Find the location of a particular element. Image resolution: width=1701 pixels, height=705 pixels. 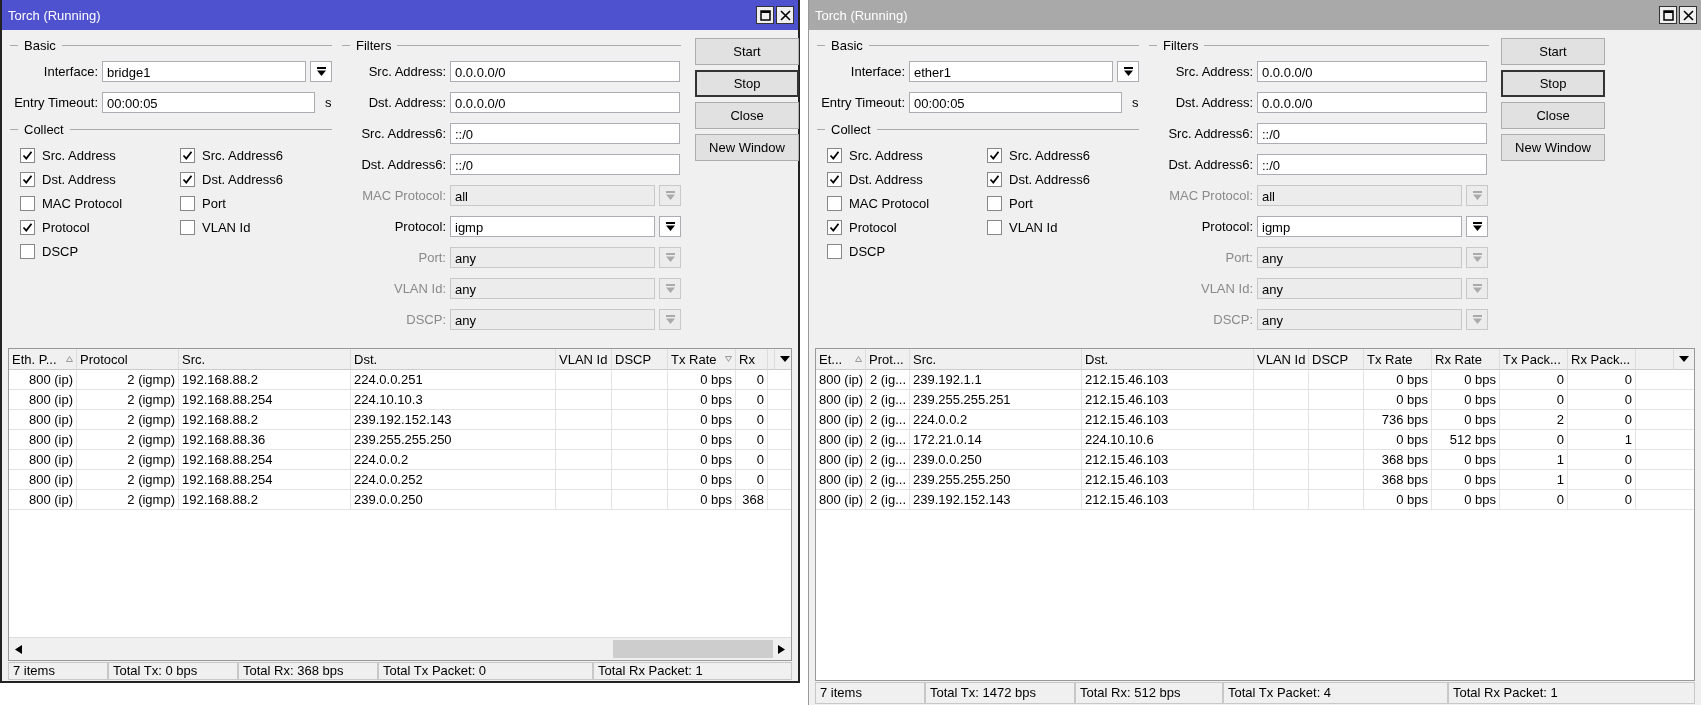

table-cell: 212.15.46.103 is located at coordinates (1168, 460).